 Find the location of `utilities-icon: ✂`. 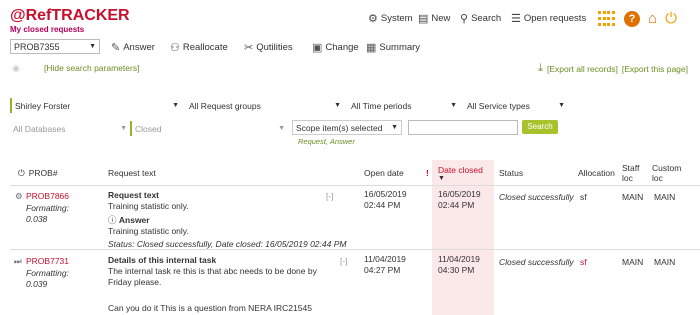

utilities-icon: ✂ is located at coordinates (249, 48).